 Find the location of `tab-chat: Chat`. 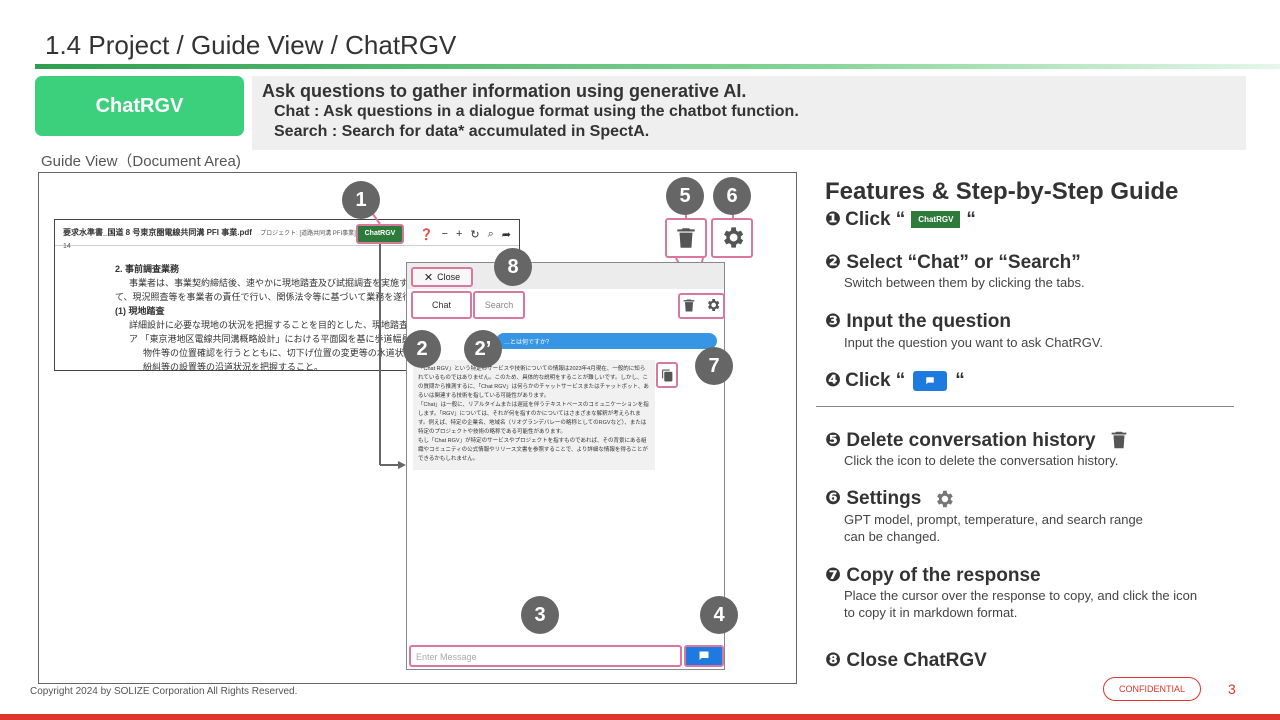

tab-chat: Chat is located at coordinates (441, 305).